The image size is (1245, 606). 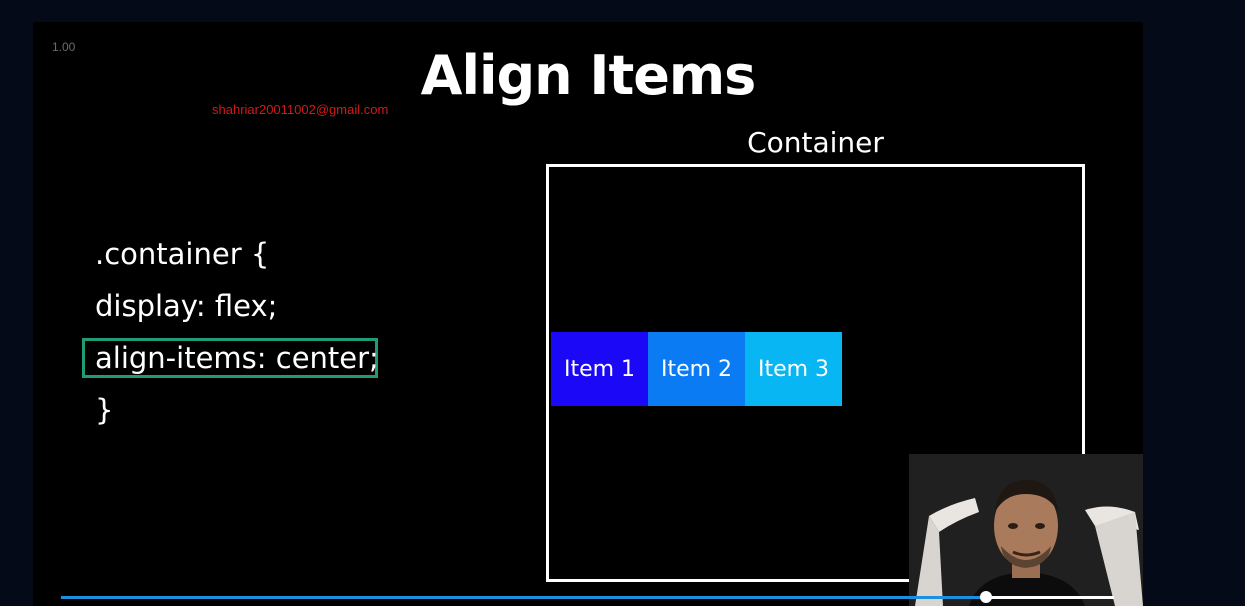 I want to click on flex-item-2: Item 2, so click(x=696, y=369).